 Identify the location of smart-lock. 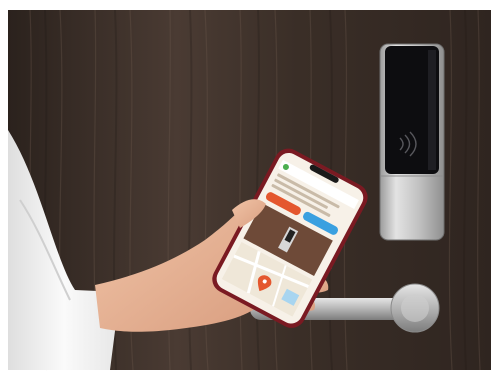
(412, 142).